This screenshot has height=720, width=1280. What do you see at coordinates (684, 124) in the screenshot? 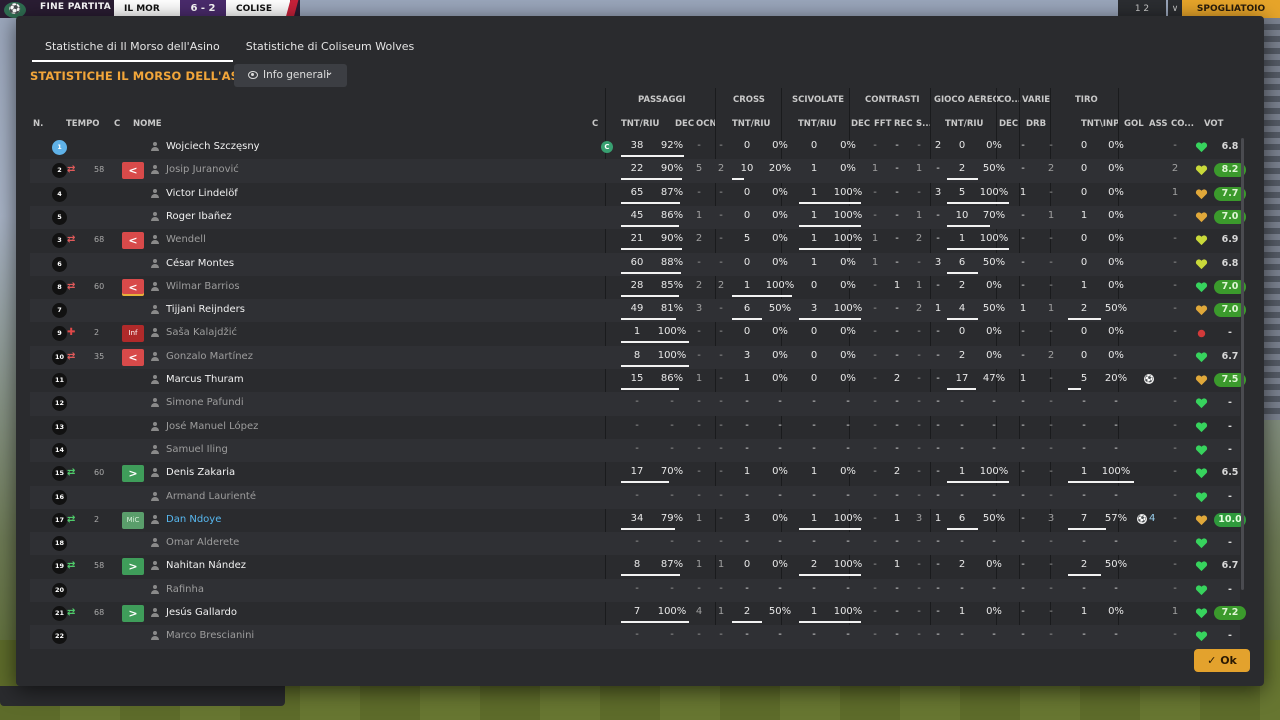
I see `col-pass-dec: DEC` at bounding box center [684, 124].